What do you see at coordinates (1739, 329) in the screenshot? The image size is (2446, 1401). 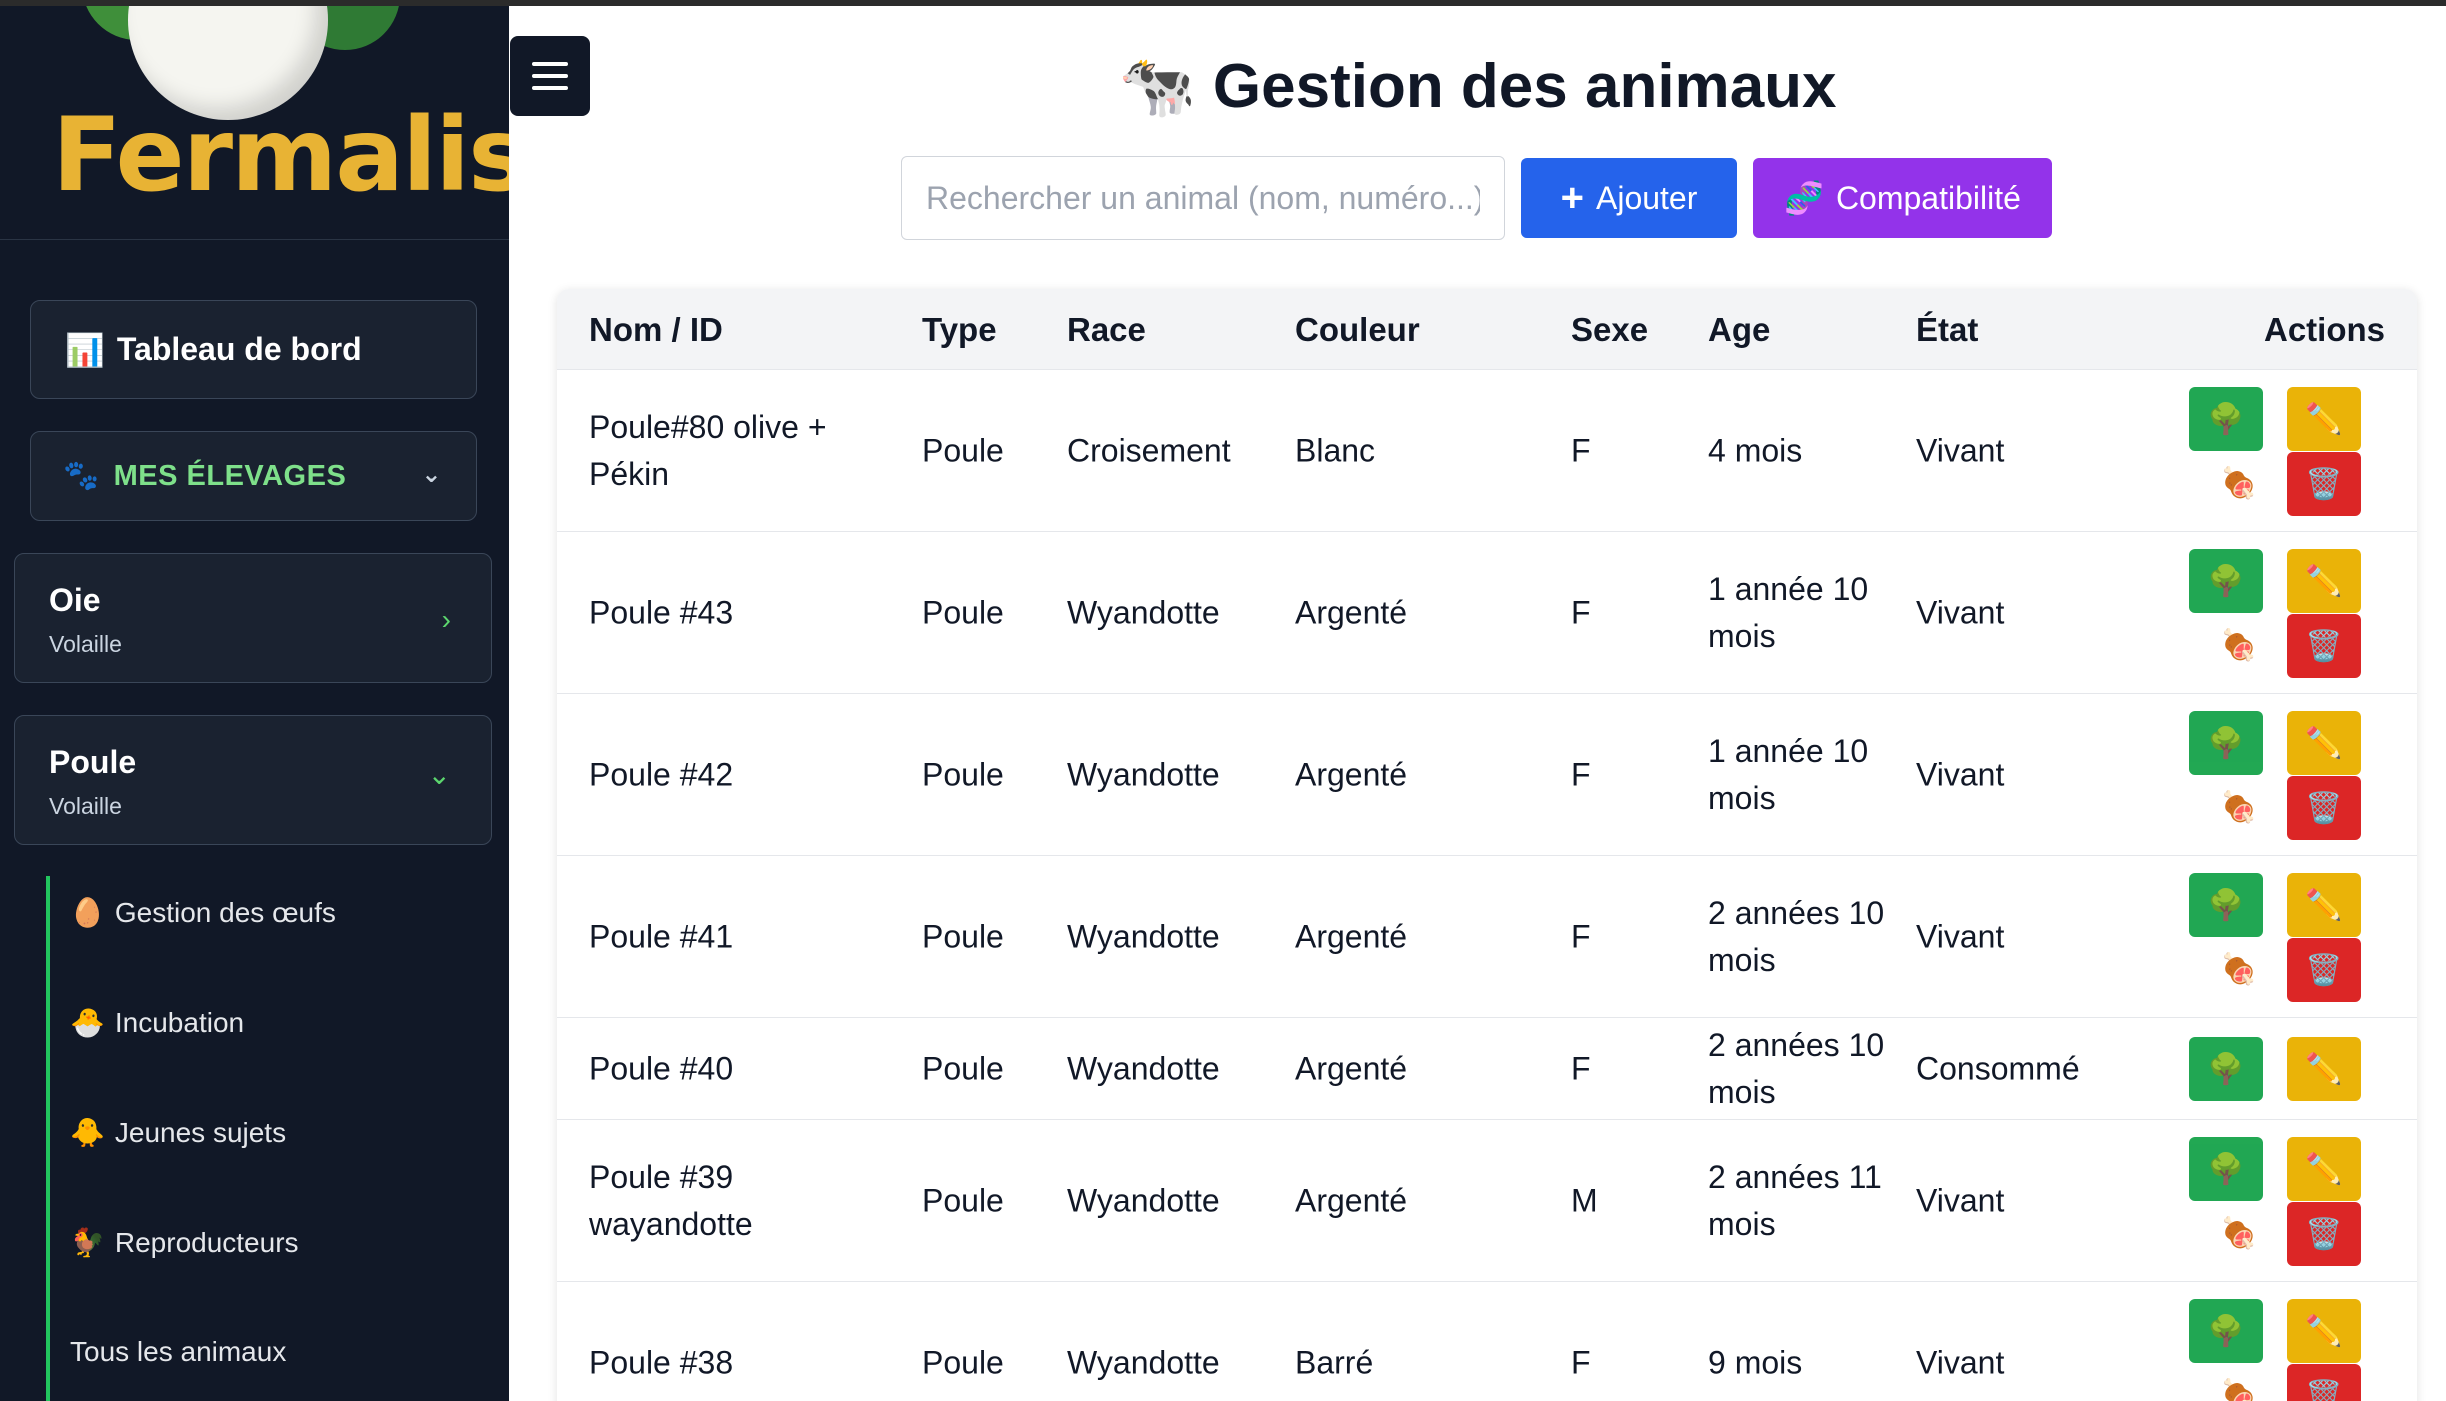 I see `col-header-age: Age` at bounding box center [1739, 329].